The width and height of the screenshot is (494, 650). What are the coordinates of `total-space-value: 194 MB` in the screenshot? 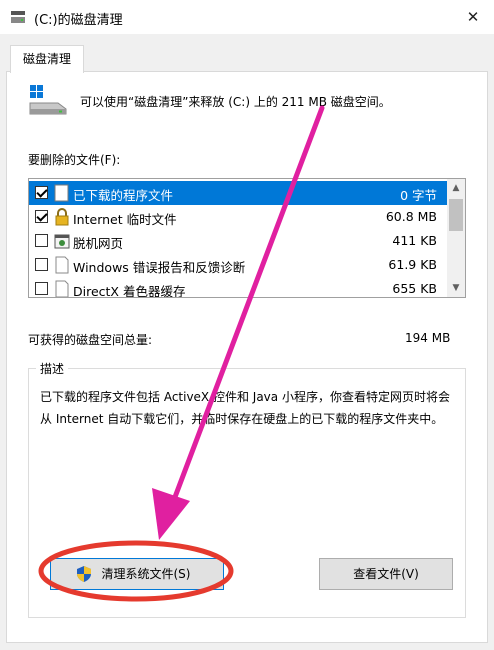 It's located at (428, 338).